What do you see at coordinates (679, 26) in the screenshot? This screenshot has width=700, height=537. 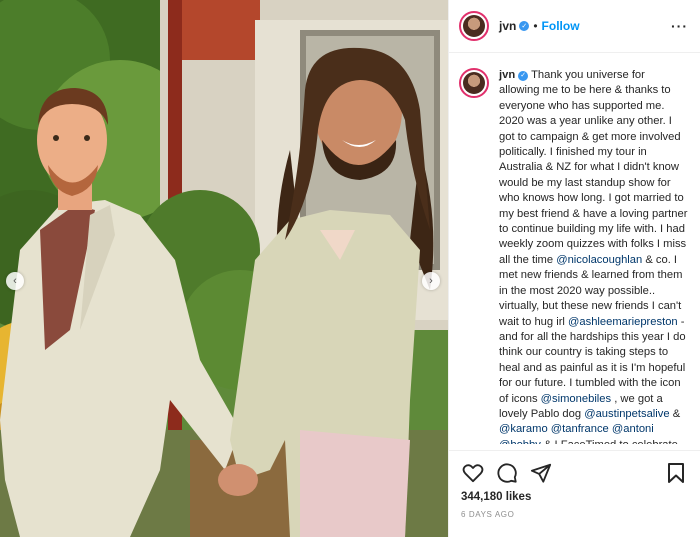 I see `more-options-icon: ···` at bounding box center [679, 26].